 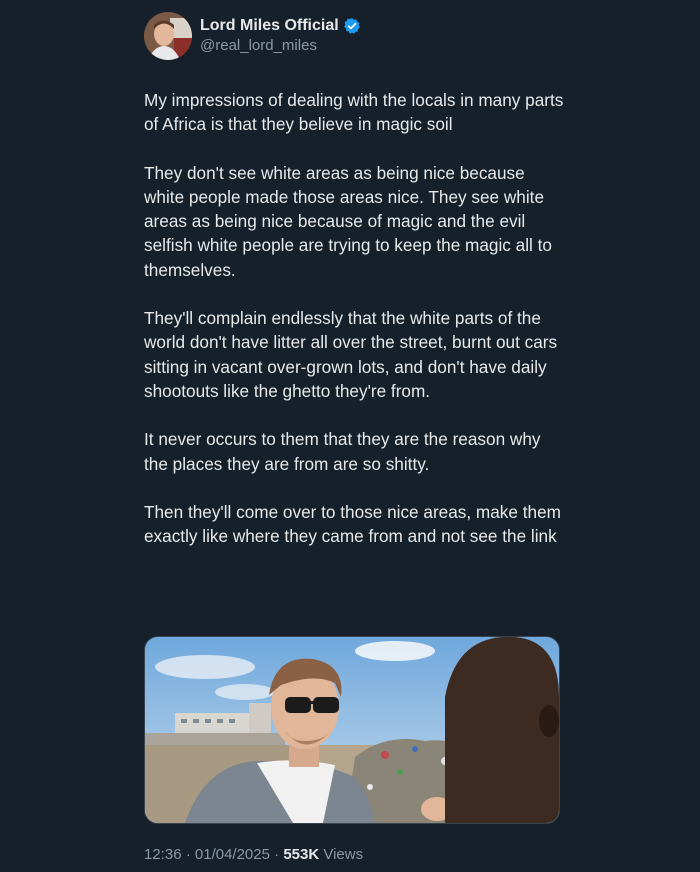 I want to click on views-label: Views, so click(x=343, y=854).